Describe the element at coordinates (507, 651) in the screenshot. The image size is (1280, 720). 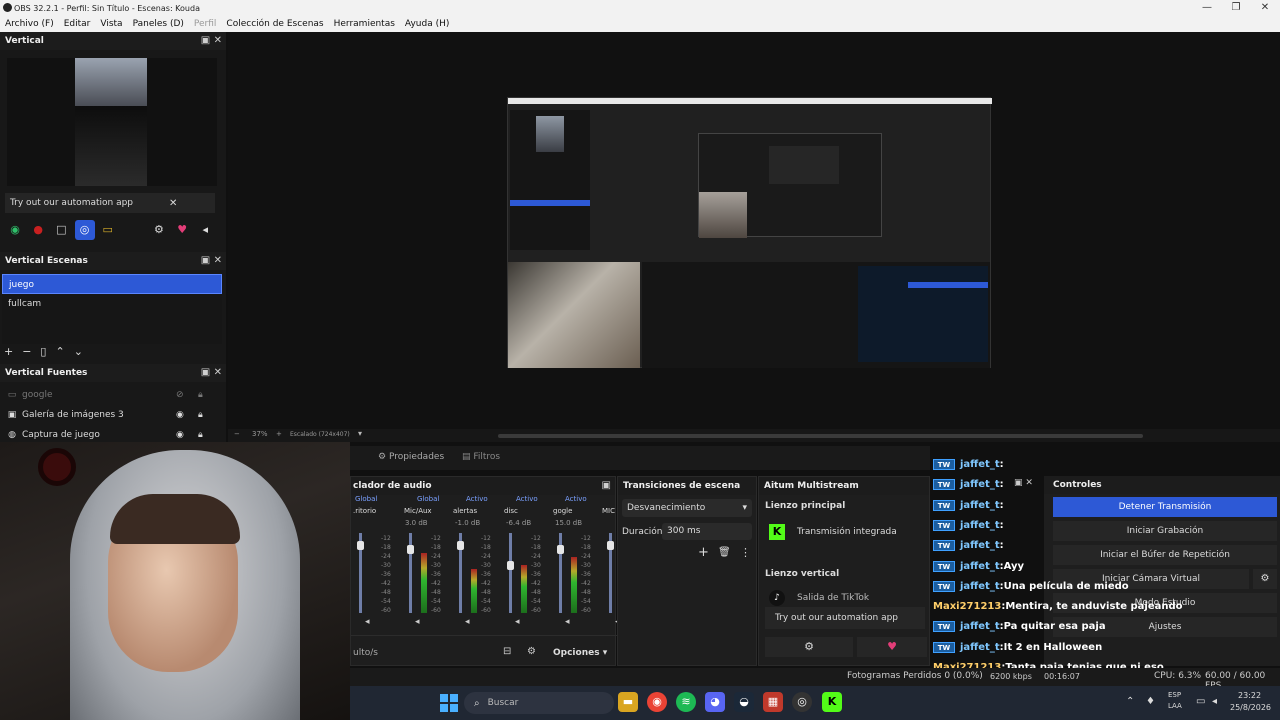
I see `mixer-layout-icon: ⊟` at that location.